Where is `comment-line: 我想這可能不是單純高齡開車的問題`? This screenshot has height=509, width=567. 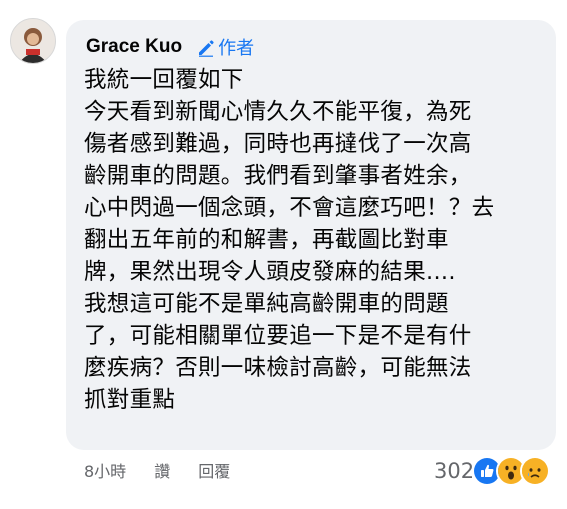 comment-line: 我想這可能不是單純高齡開車的問題 is located at coordinates (266, 304).